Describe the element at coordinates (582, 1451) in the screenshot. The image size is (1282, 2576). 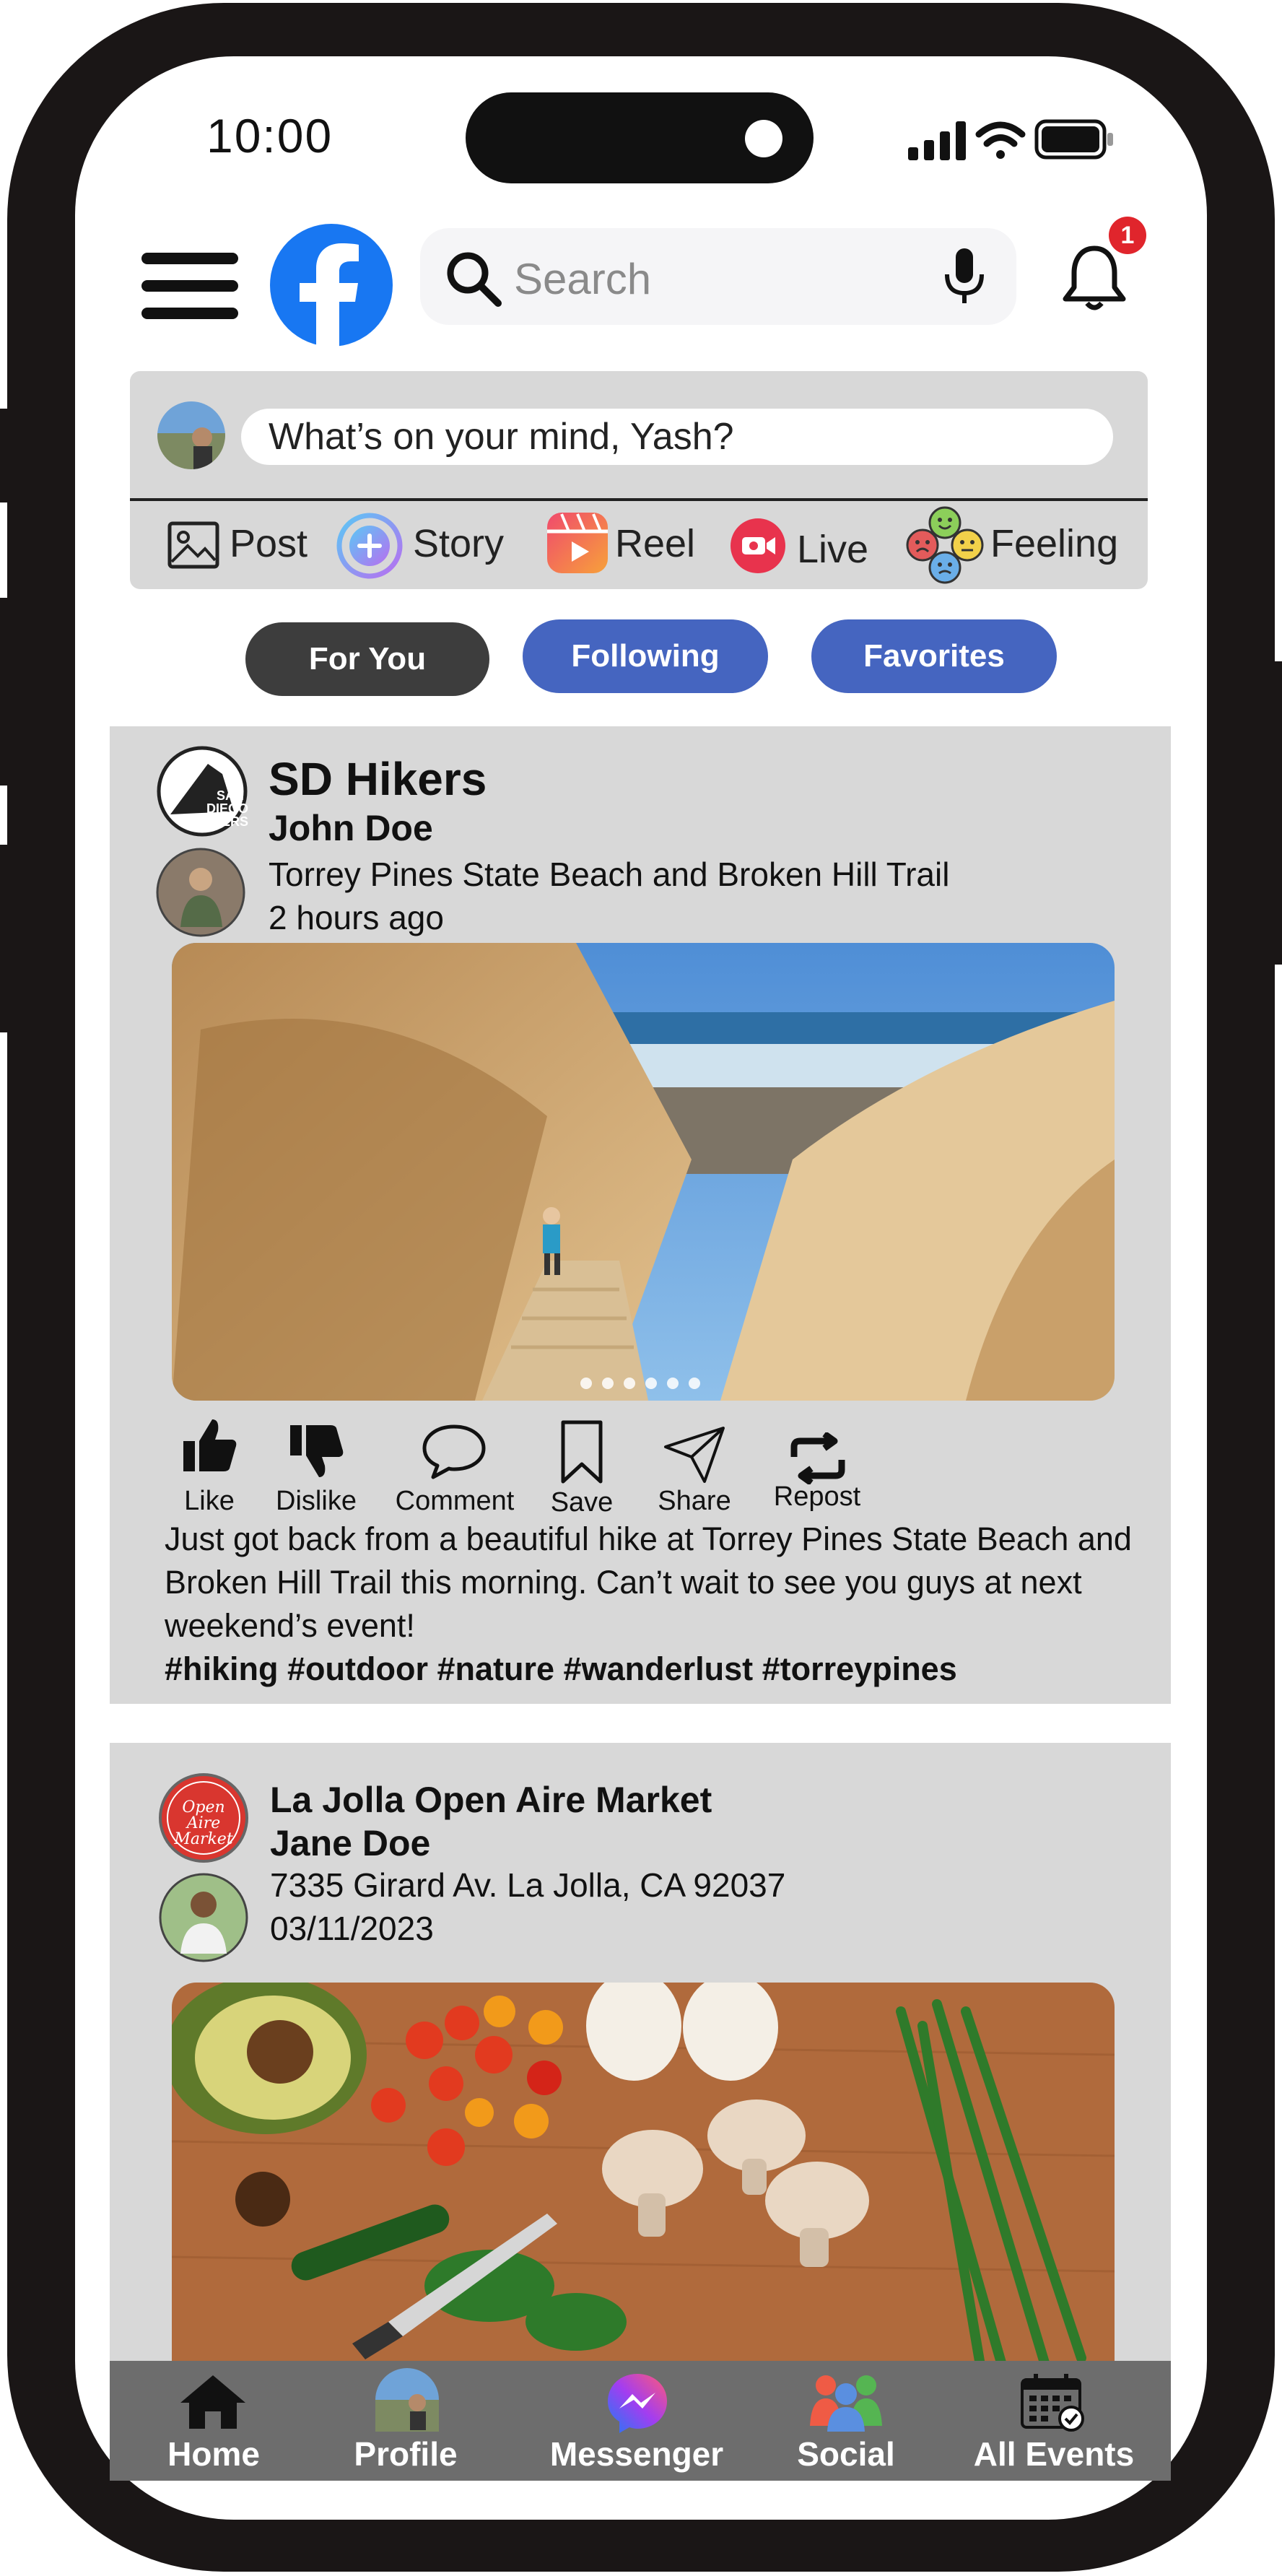
I see `bookmark-icon` at that location.